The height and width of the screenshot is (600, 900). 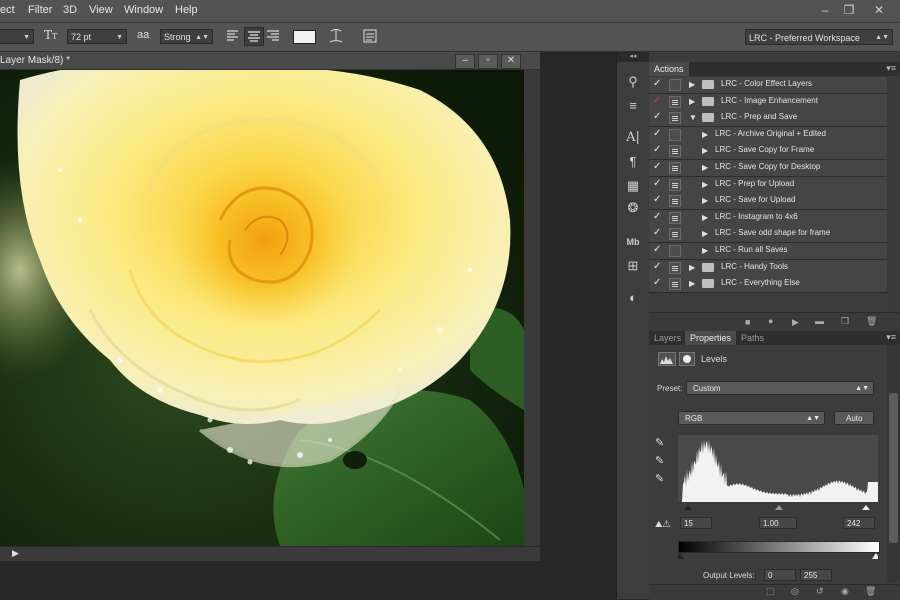 I want to click on doc-close-icon: ✕, so click(x=511, y=61).